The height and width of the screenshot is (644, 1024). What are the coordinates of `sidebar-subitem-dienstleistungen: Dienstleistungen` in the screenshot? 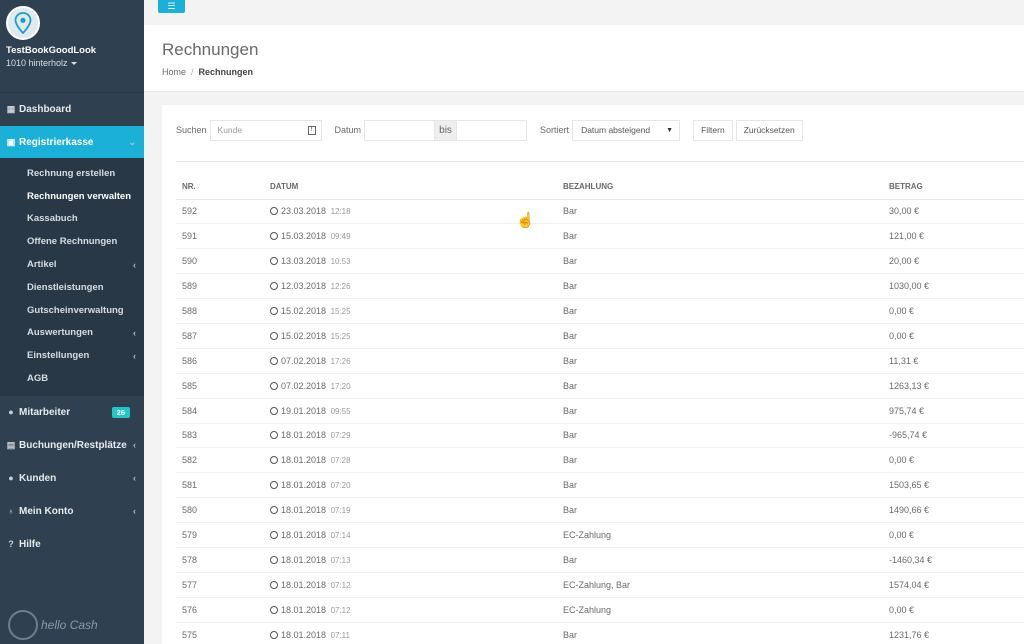 It's located at (72, 287).